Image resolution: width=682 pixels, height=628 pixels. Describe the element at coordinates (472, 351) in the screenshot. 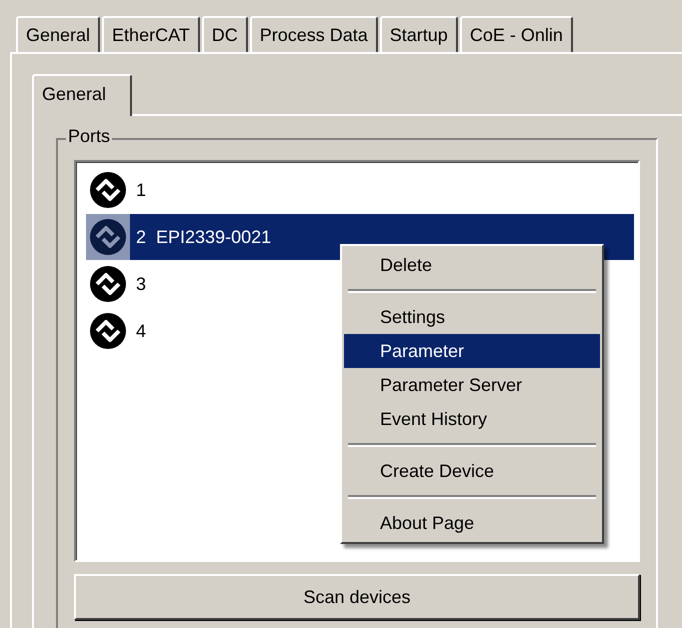

I see `menu-item: Parameter` at that location.